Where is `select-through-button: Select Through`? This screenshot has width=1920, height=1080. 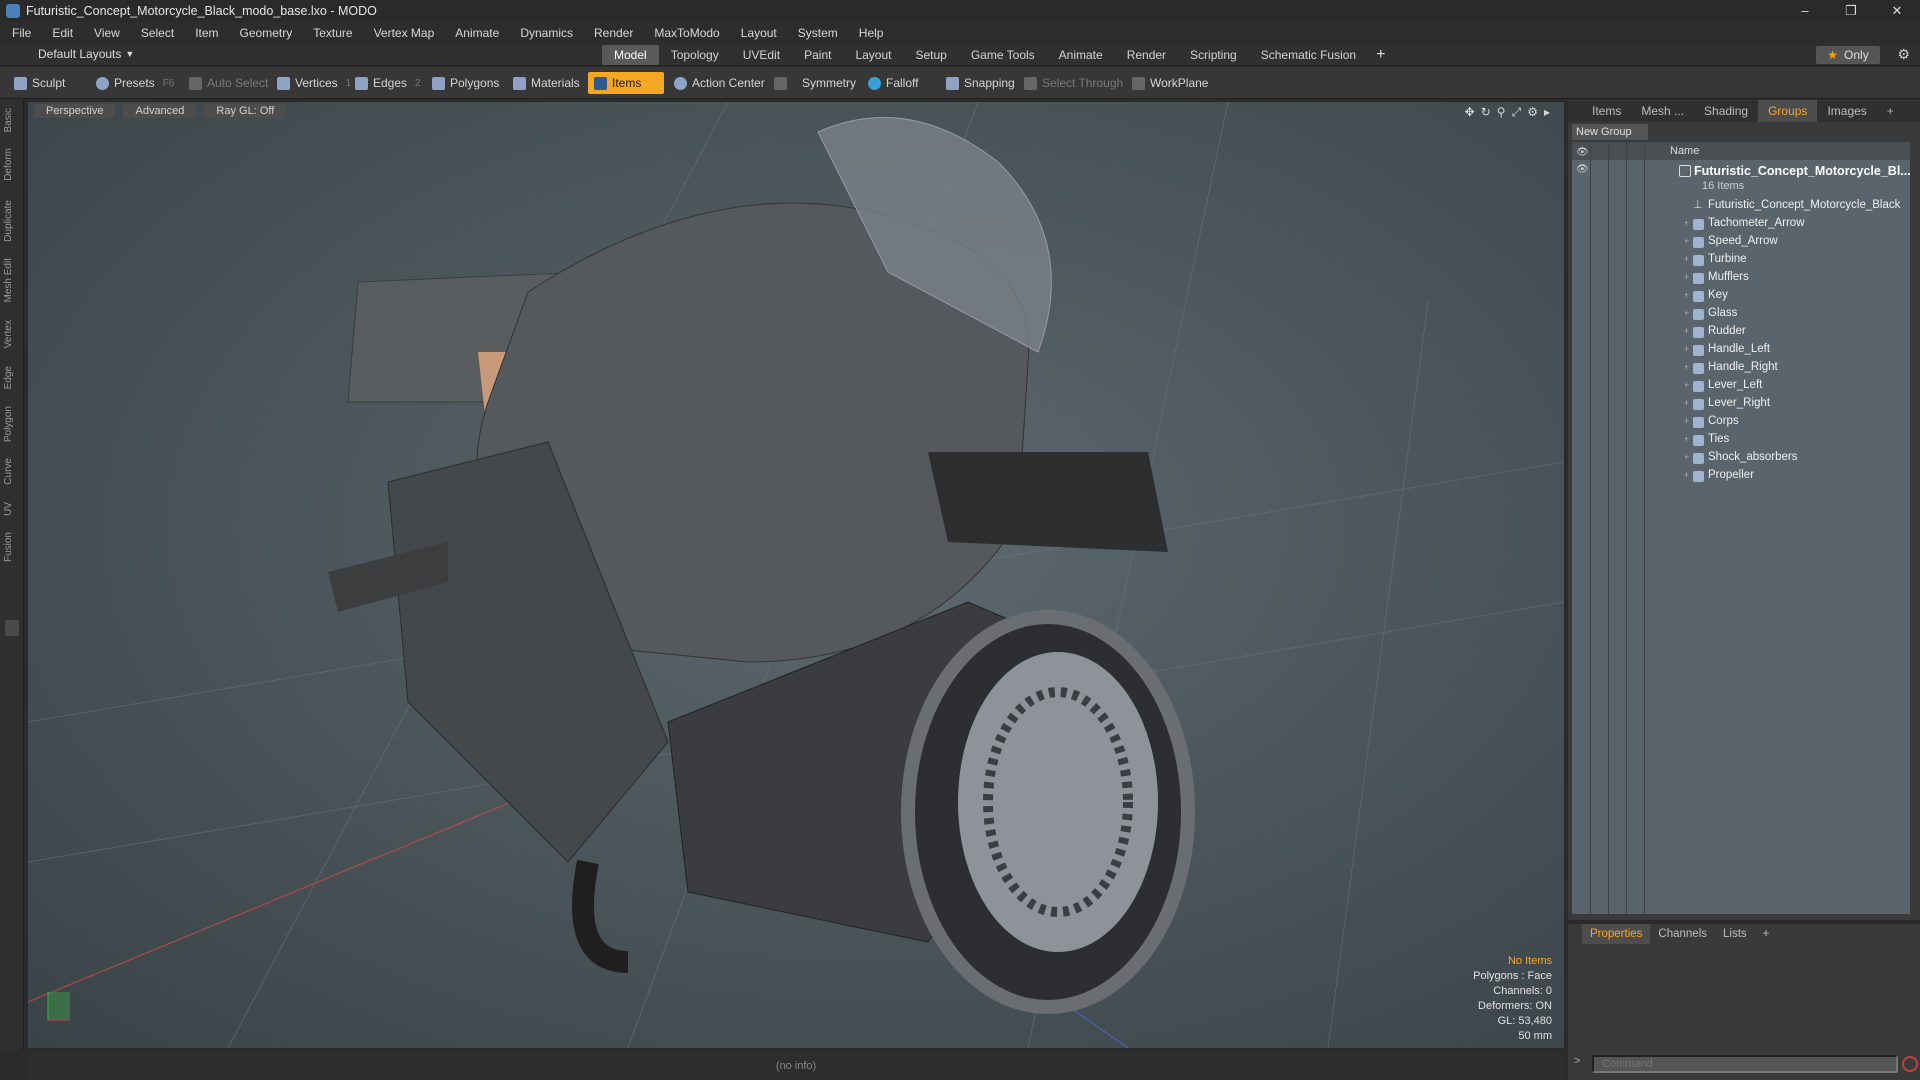 select-through-button: Select Through is located at coordinates (1073, 83).